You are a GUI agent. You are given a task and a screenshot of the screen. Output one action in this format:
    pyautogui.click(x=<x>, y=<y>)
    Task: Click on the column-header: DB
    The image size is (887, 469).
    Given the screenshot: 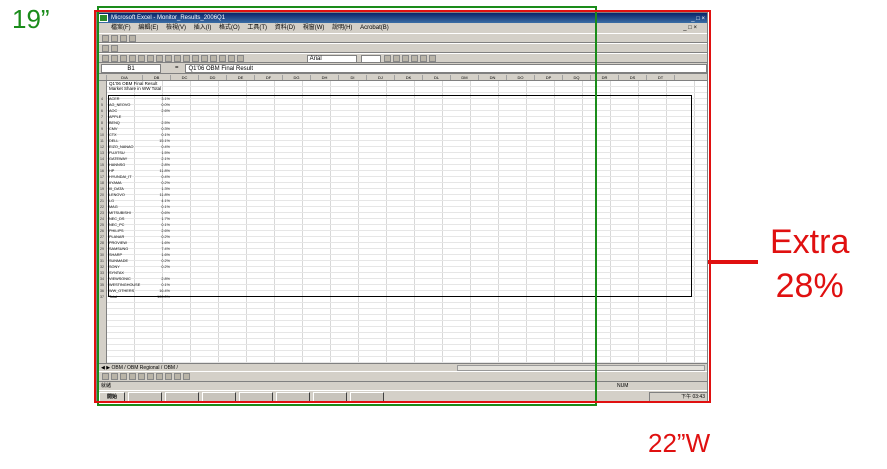 What is the action you would take?
    pyautogui.click(x=157, y=77)
    